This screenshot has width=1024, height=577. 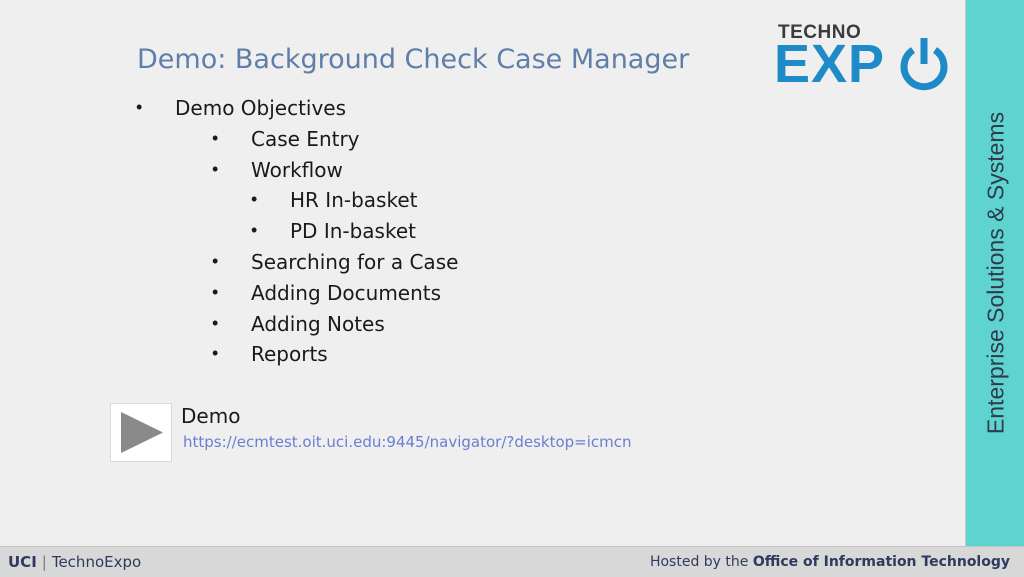 I want to click on footer-brand: UCI, so click(x=22, y=562).